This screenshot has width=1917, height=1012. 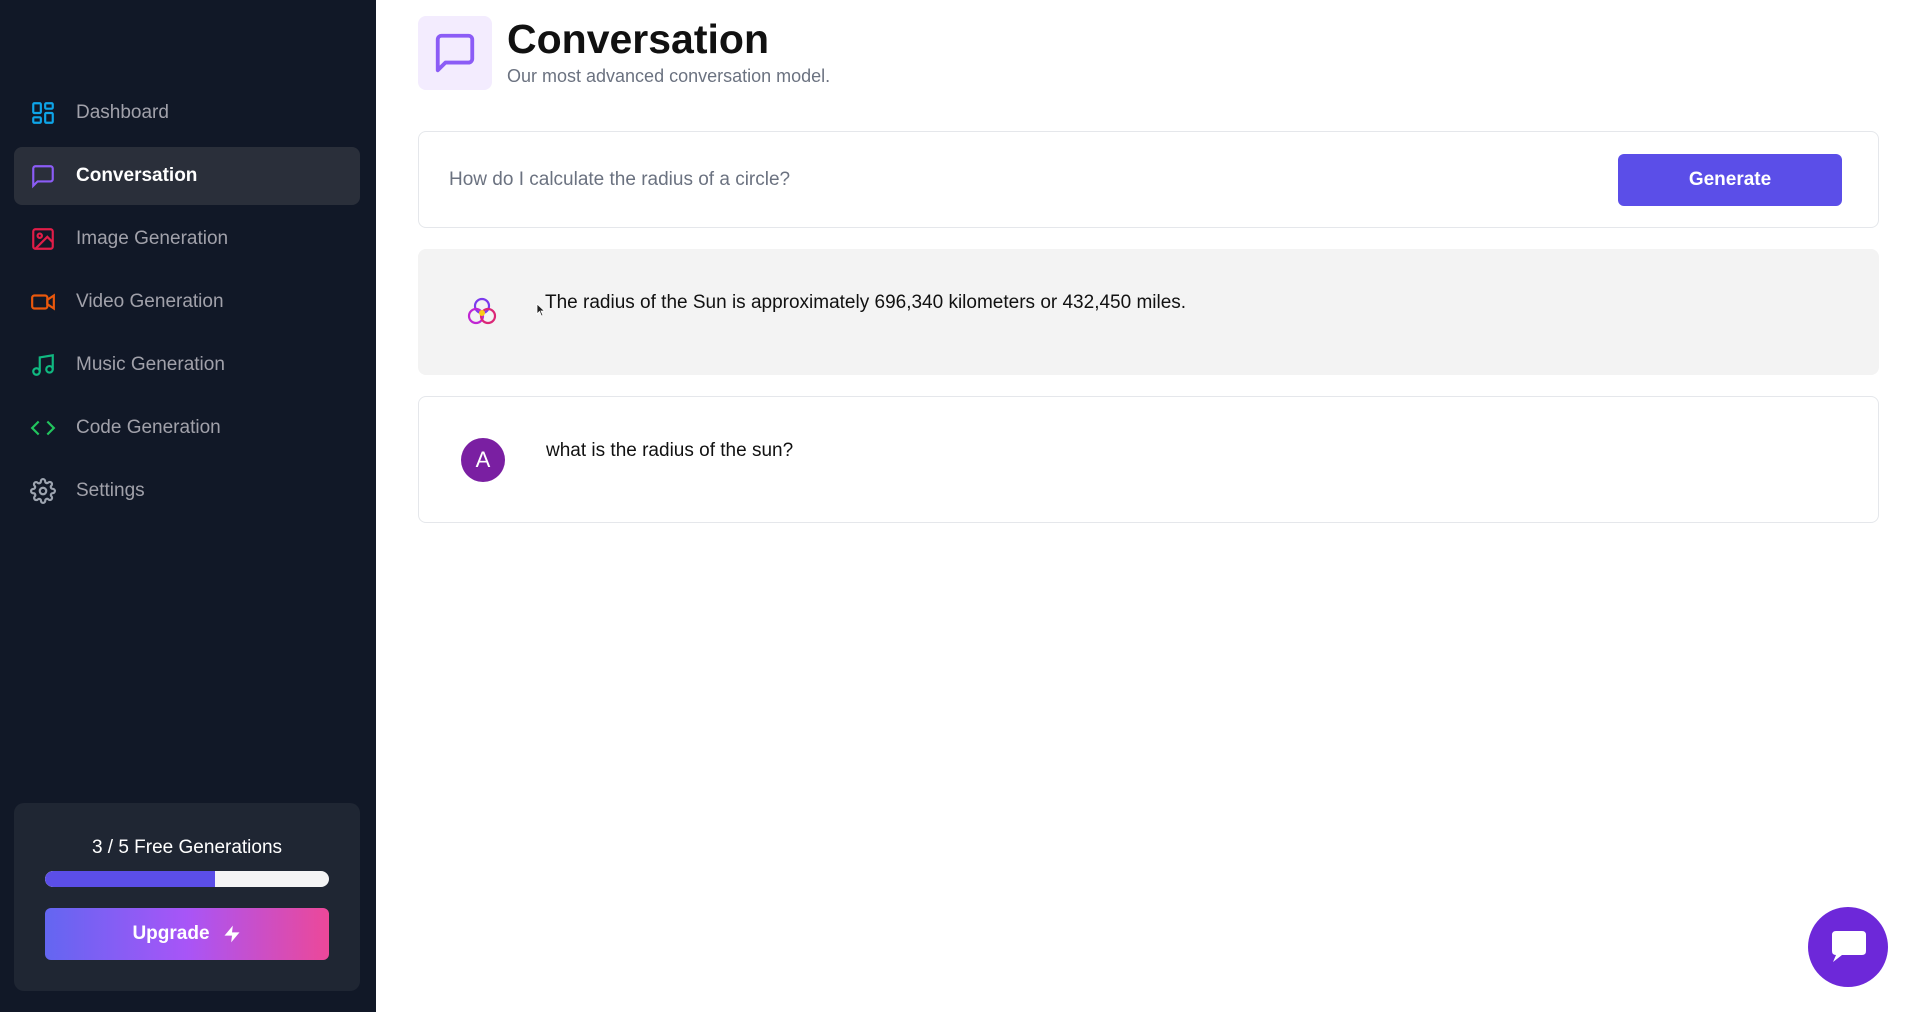 What do you see at coordinates (148, 427) in the screenshot?
I see `sidebar-item-label: Code Generation` at bounding box center [148, 427].